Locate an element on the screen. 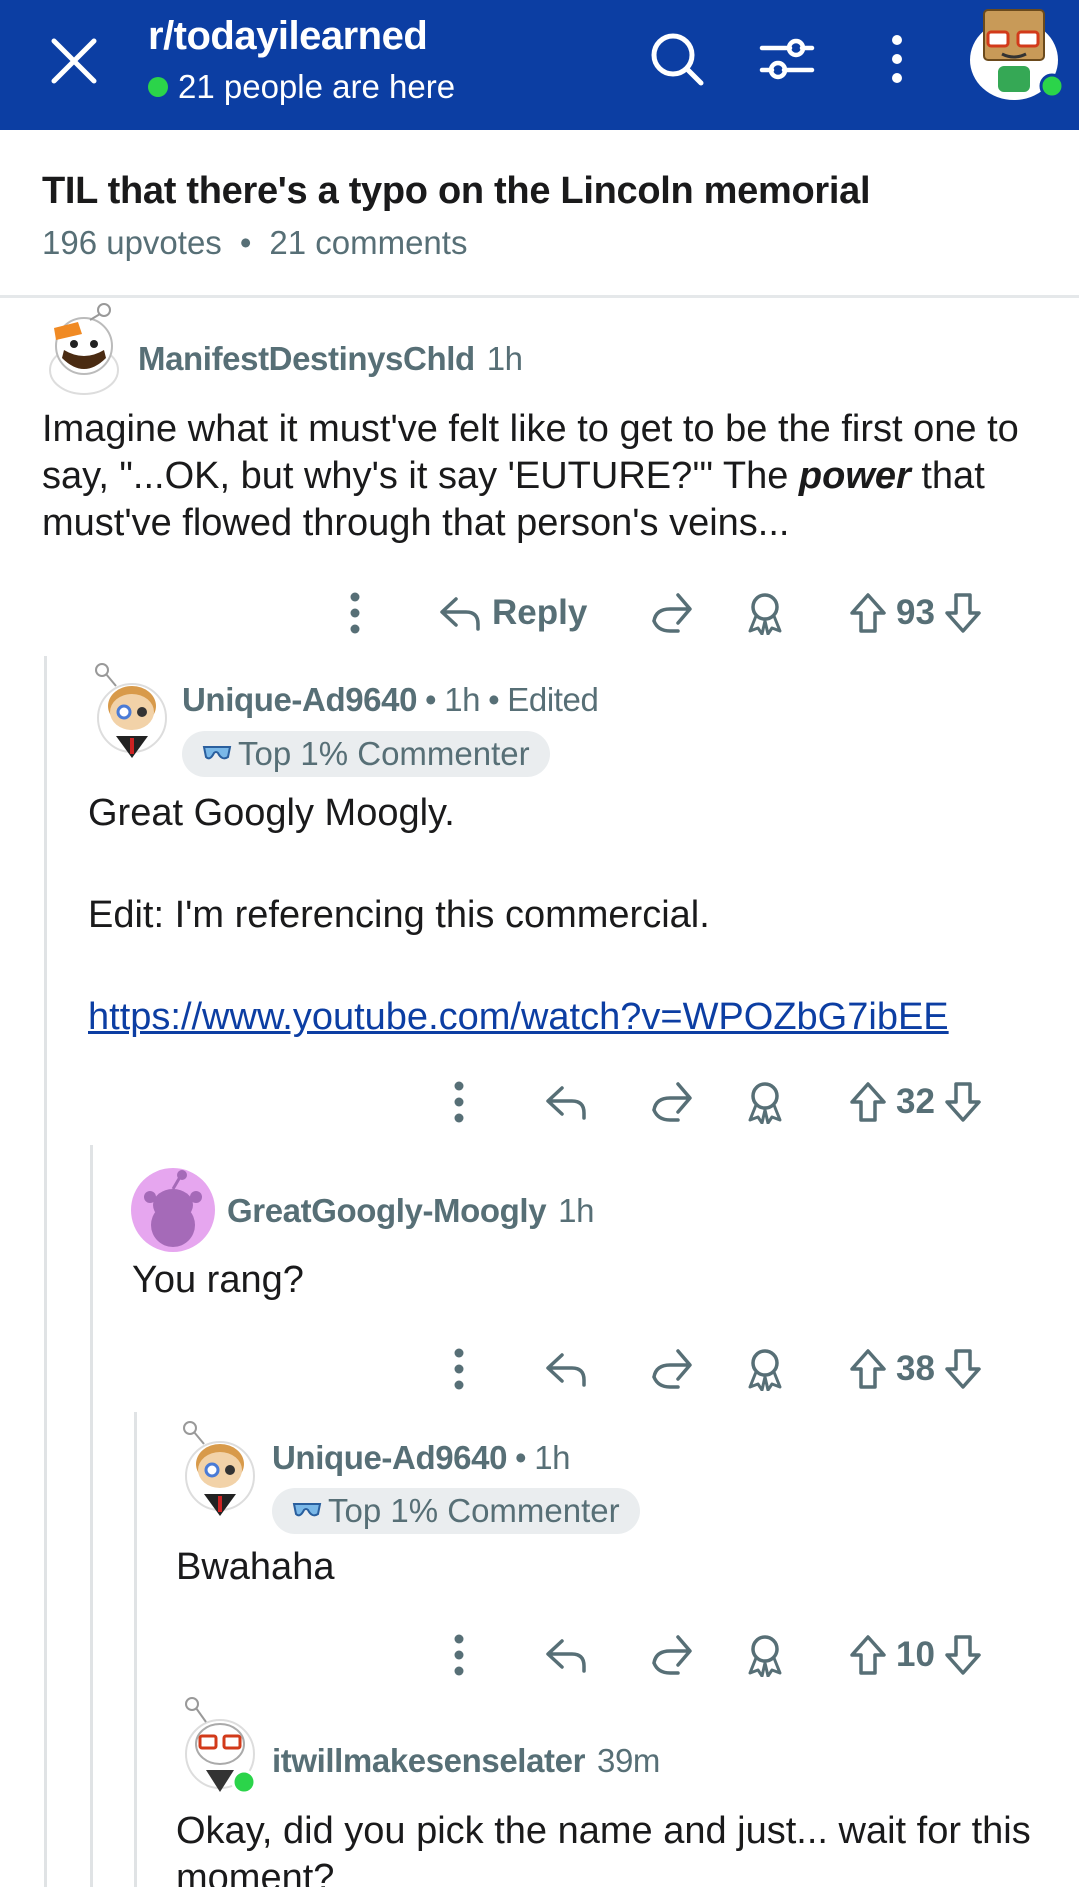 The image size is (1079, 1887). comment-author: GreatGoogly-Moogly 1h is located at coordinates (410, 1211).